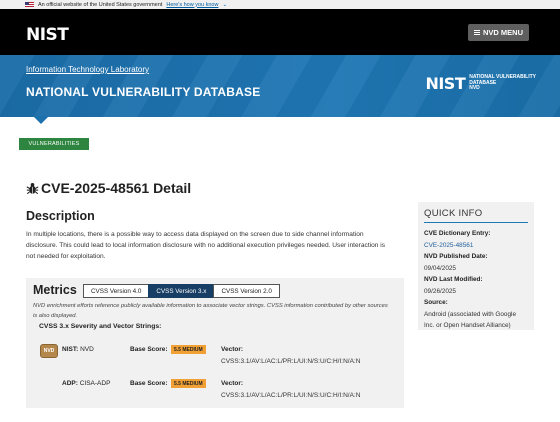  I want to click on nvd-logo-text: NATIONAL VULNERABILITY DATABASE NVD, so click(502, 83).